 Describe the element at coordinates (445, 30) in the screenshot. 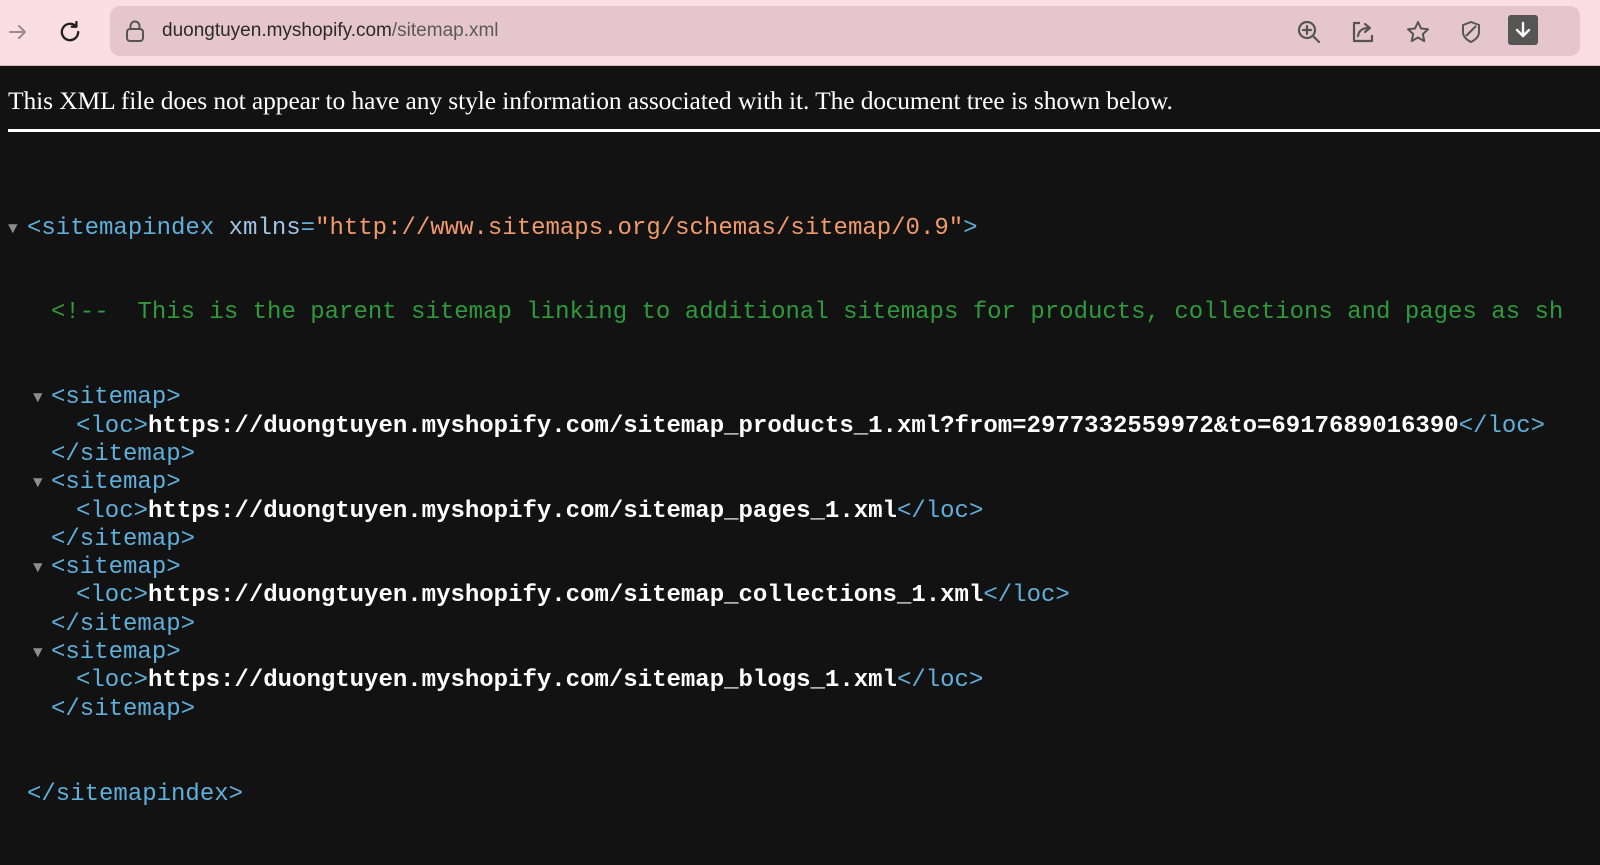

I see `url-path: /sitemap.xml` at that location.